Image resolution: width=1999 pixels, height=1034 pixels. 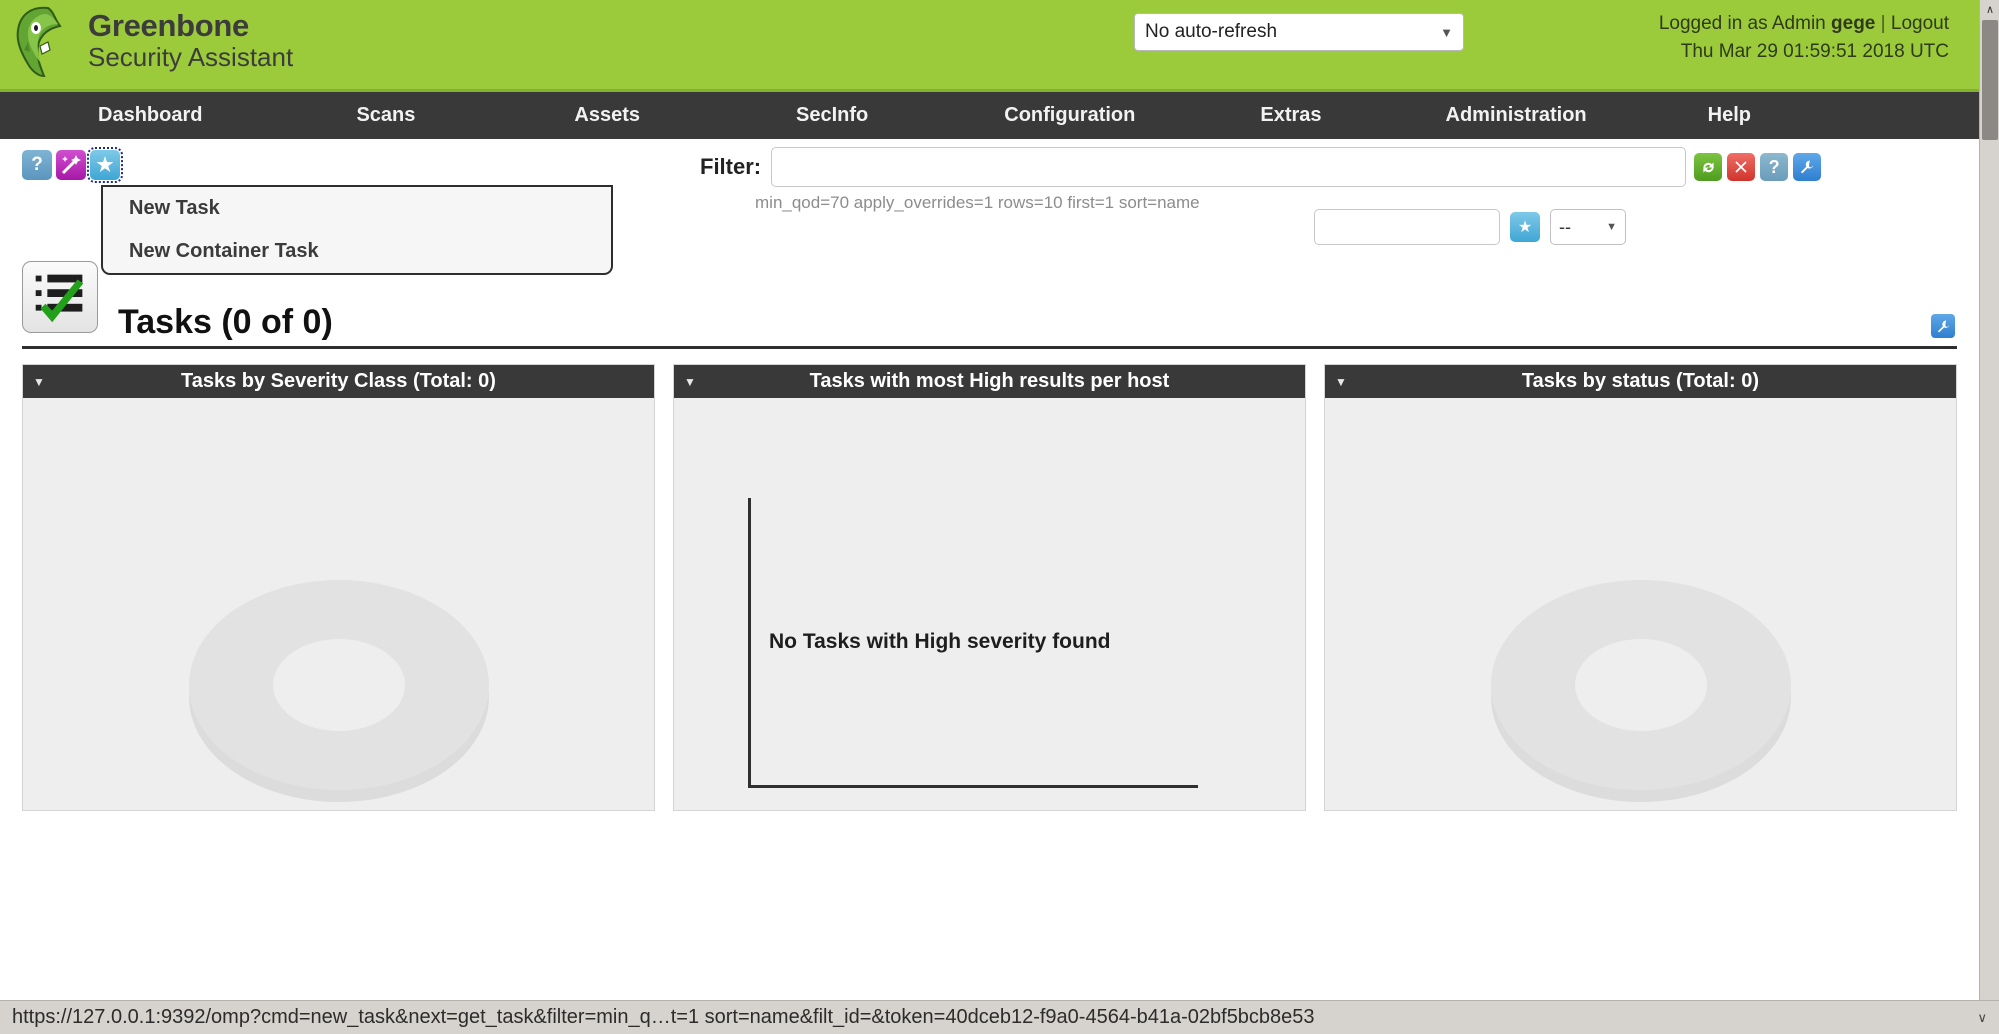 I want to click on panel-tasks-by-severity-class: ▼ Tasks by Severity Class (Total: 0), so click(x=338, y=587).